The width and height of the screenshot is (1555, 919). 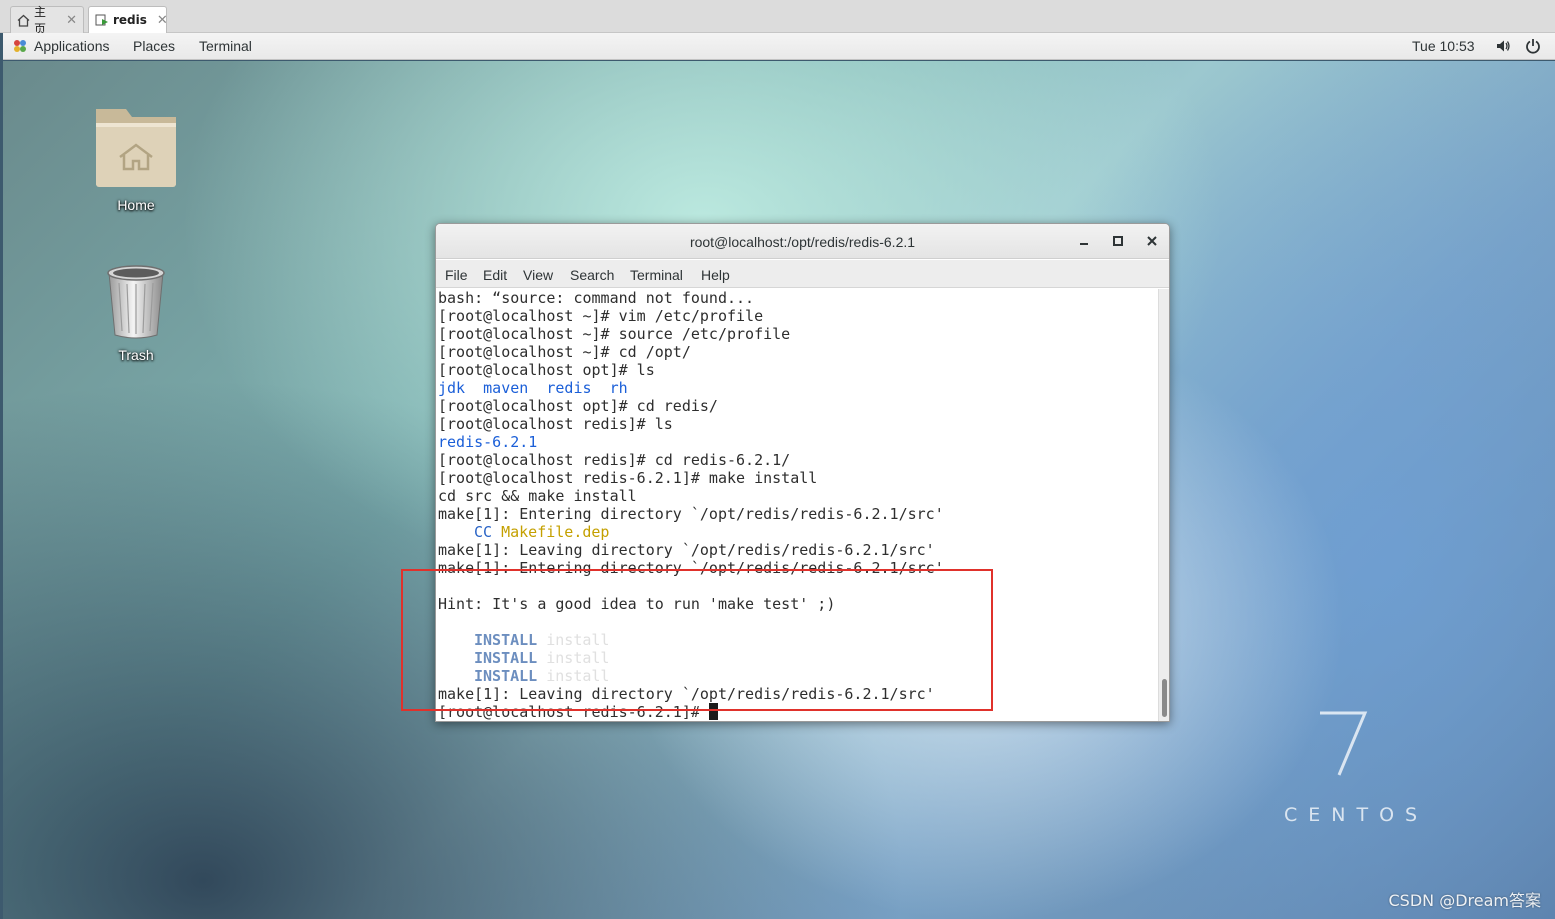 I want to click on places-menu: Places, so click(x=154, y=46).